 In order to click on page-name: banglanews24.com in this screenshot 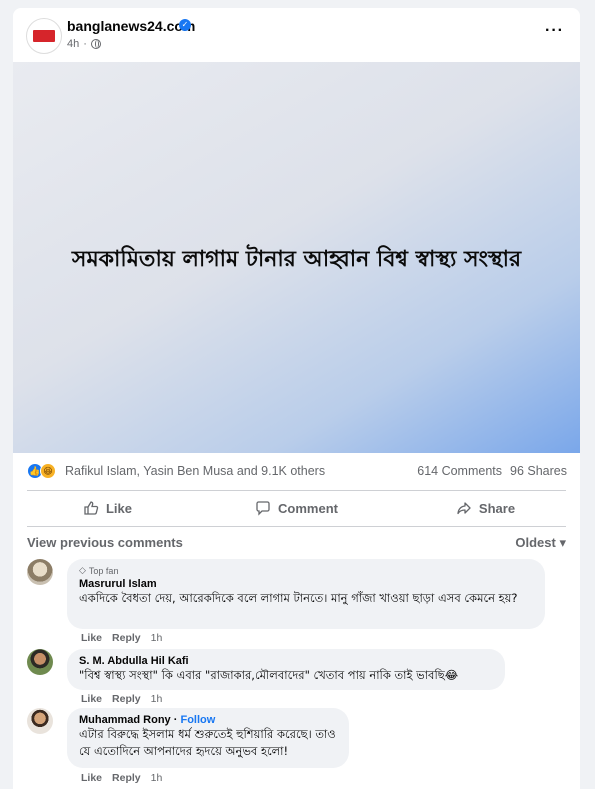, I will do `click(131, 26)`.